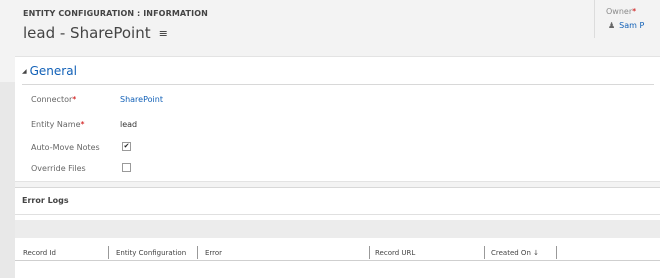 The width and height of the screenshot is (660, 278). I want to click on field-entity-name: Entity Name* lead, so click(337, 127).